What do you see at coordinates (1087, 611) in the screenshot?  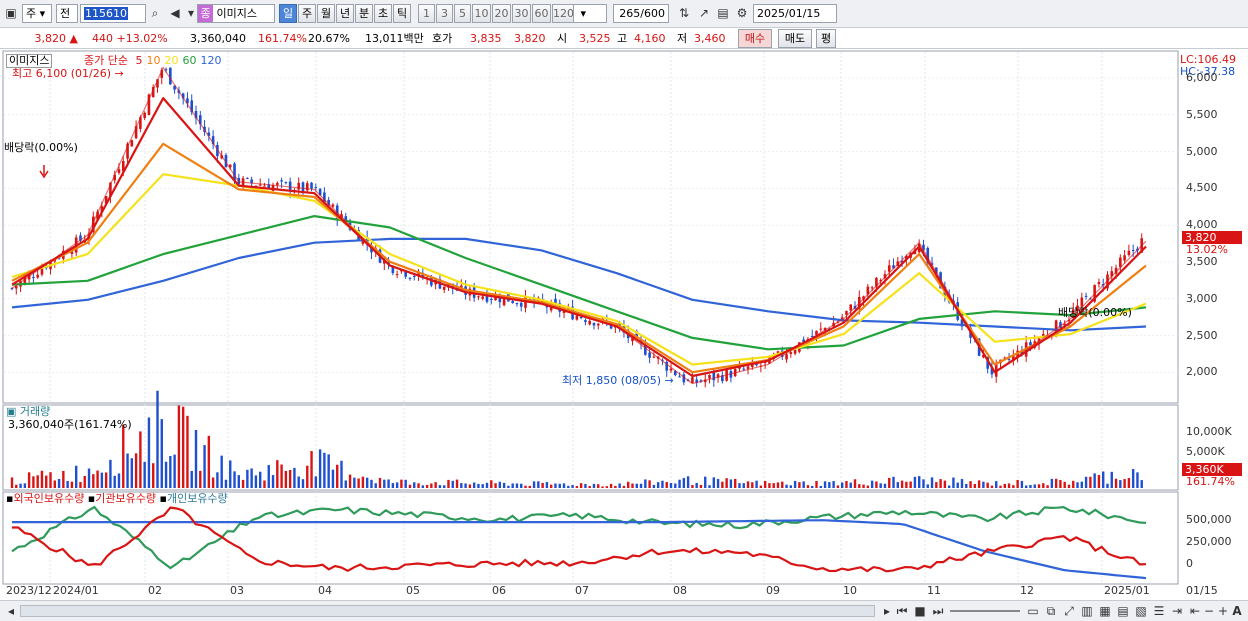 I see `bar-icon: ▥` at bounding box center [1087, 611].